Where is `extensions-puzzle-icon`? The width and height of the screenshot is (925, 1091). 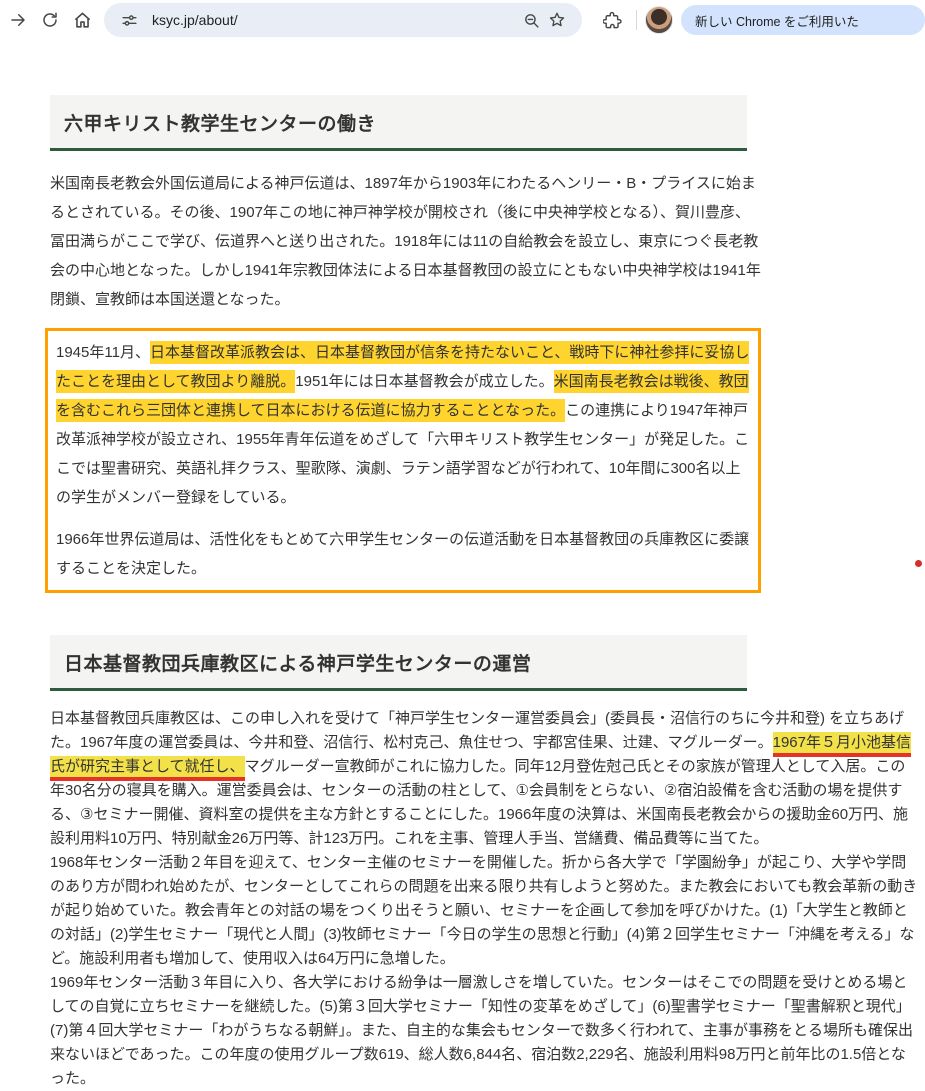
extensions-puzzle-icon is located at coordinates (612, 20).